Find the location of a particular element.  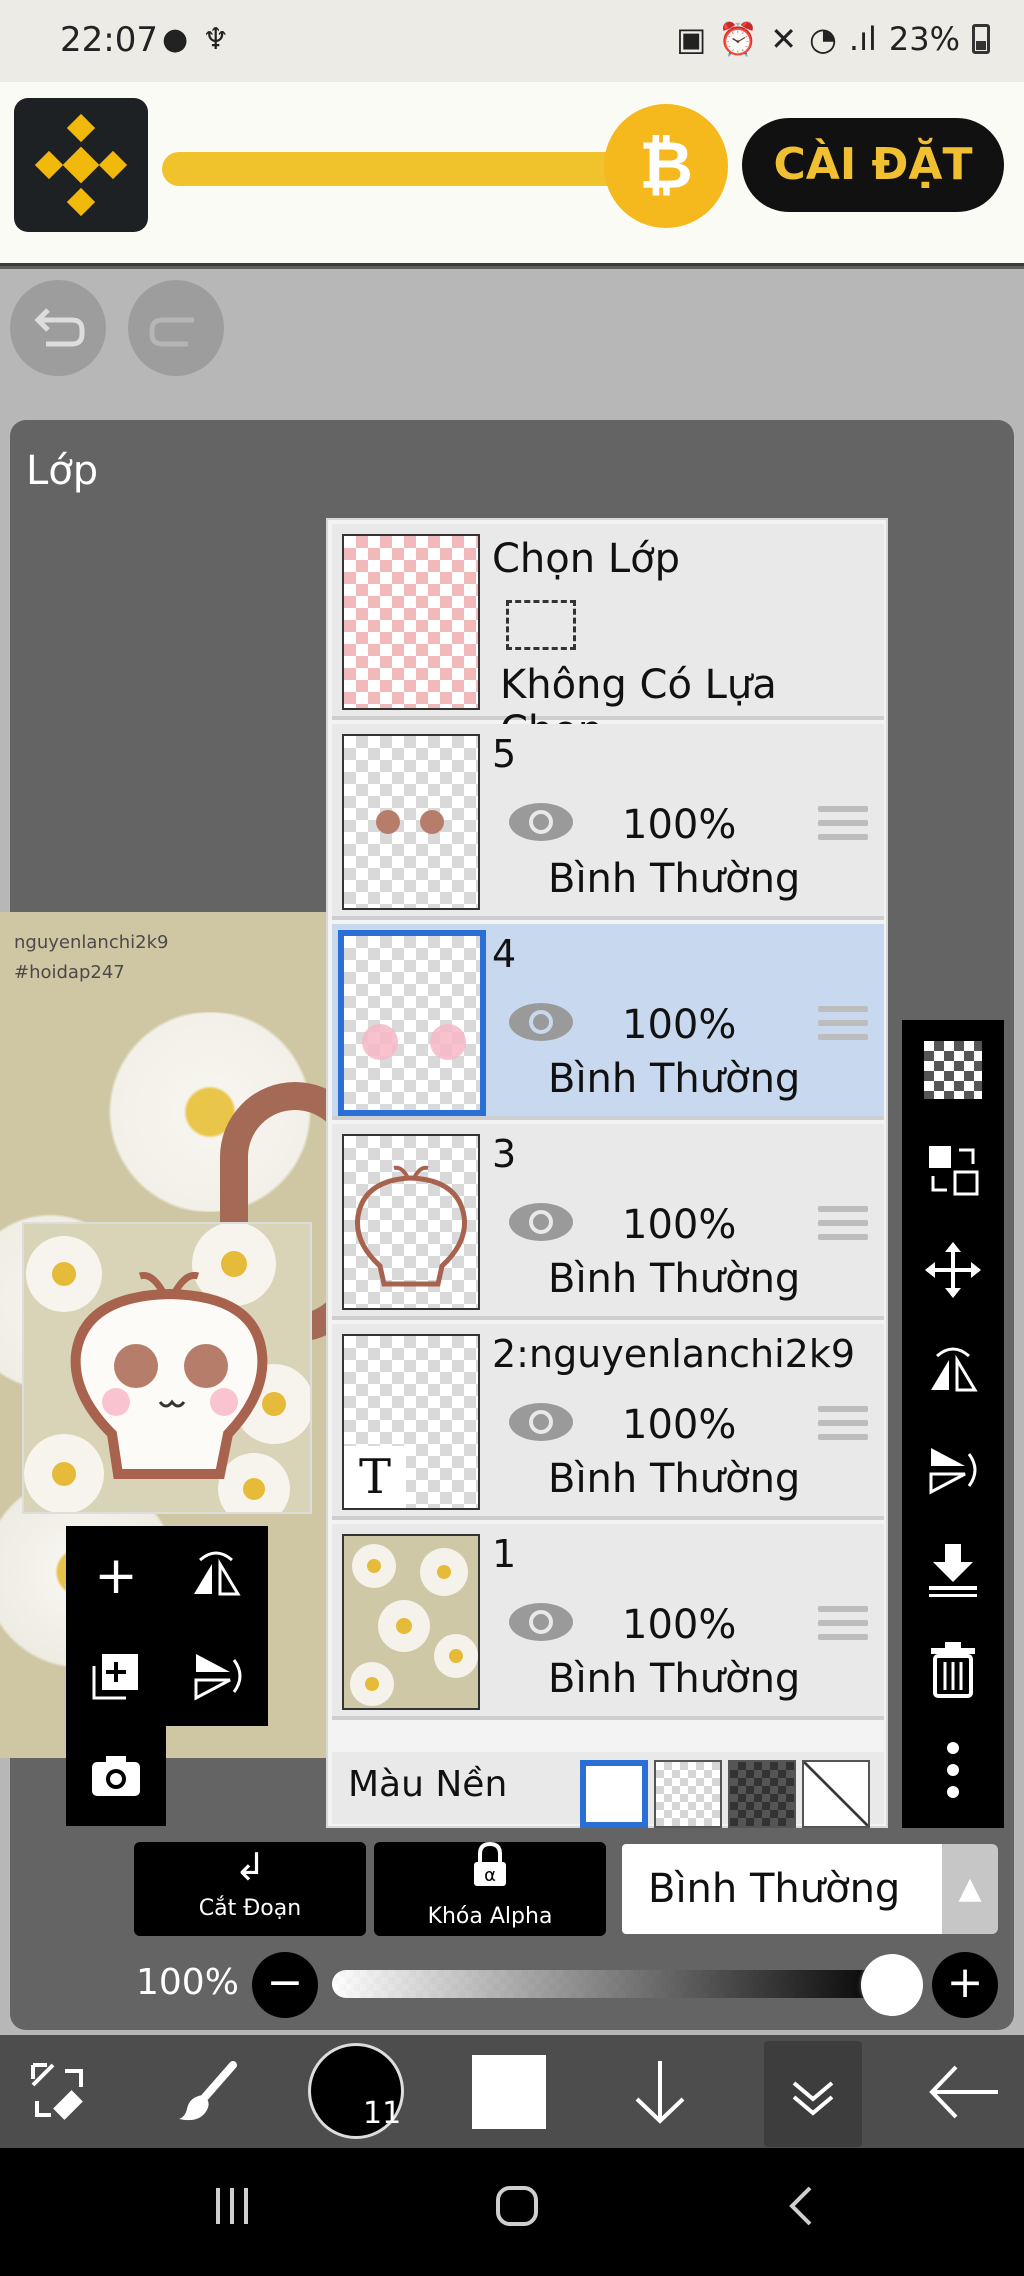

brush-tool-button is located at coordinates (210, 2091).